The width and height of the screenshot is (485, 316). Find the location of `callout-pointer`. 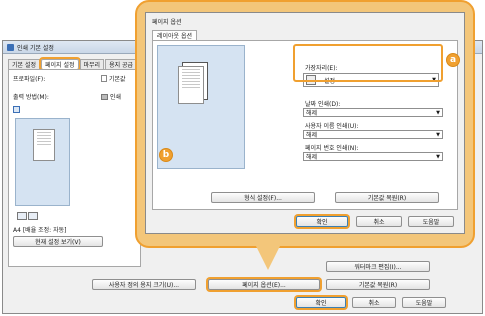

callout-pointer is located at coordinates (268, 258).